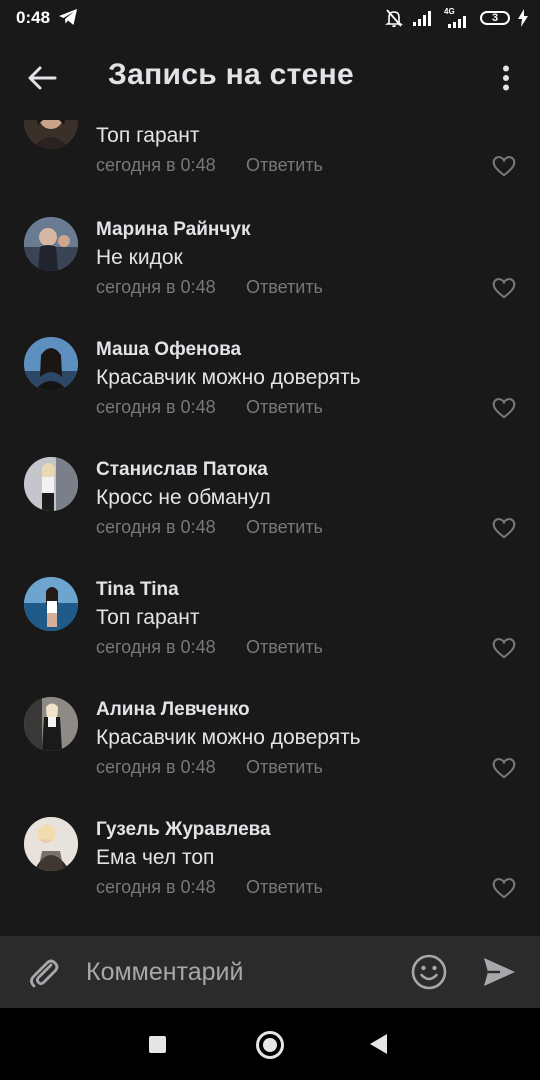  I want to click on send-icon, so click(499, 972).